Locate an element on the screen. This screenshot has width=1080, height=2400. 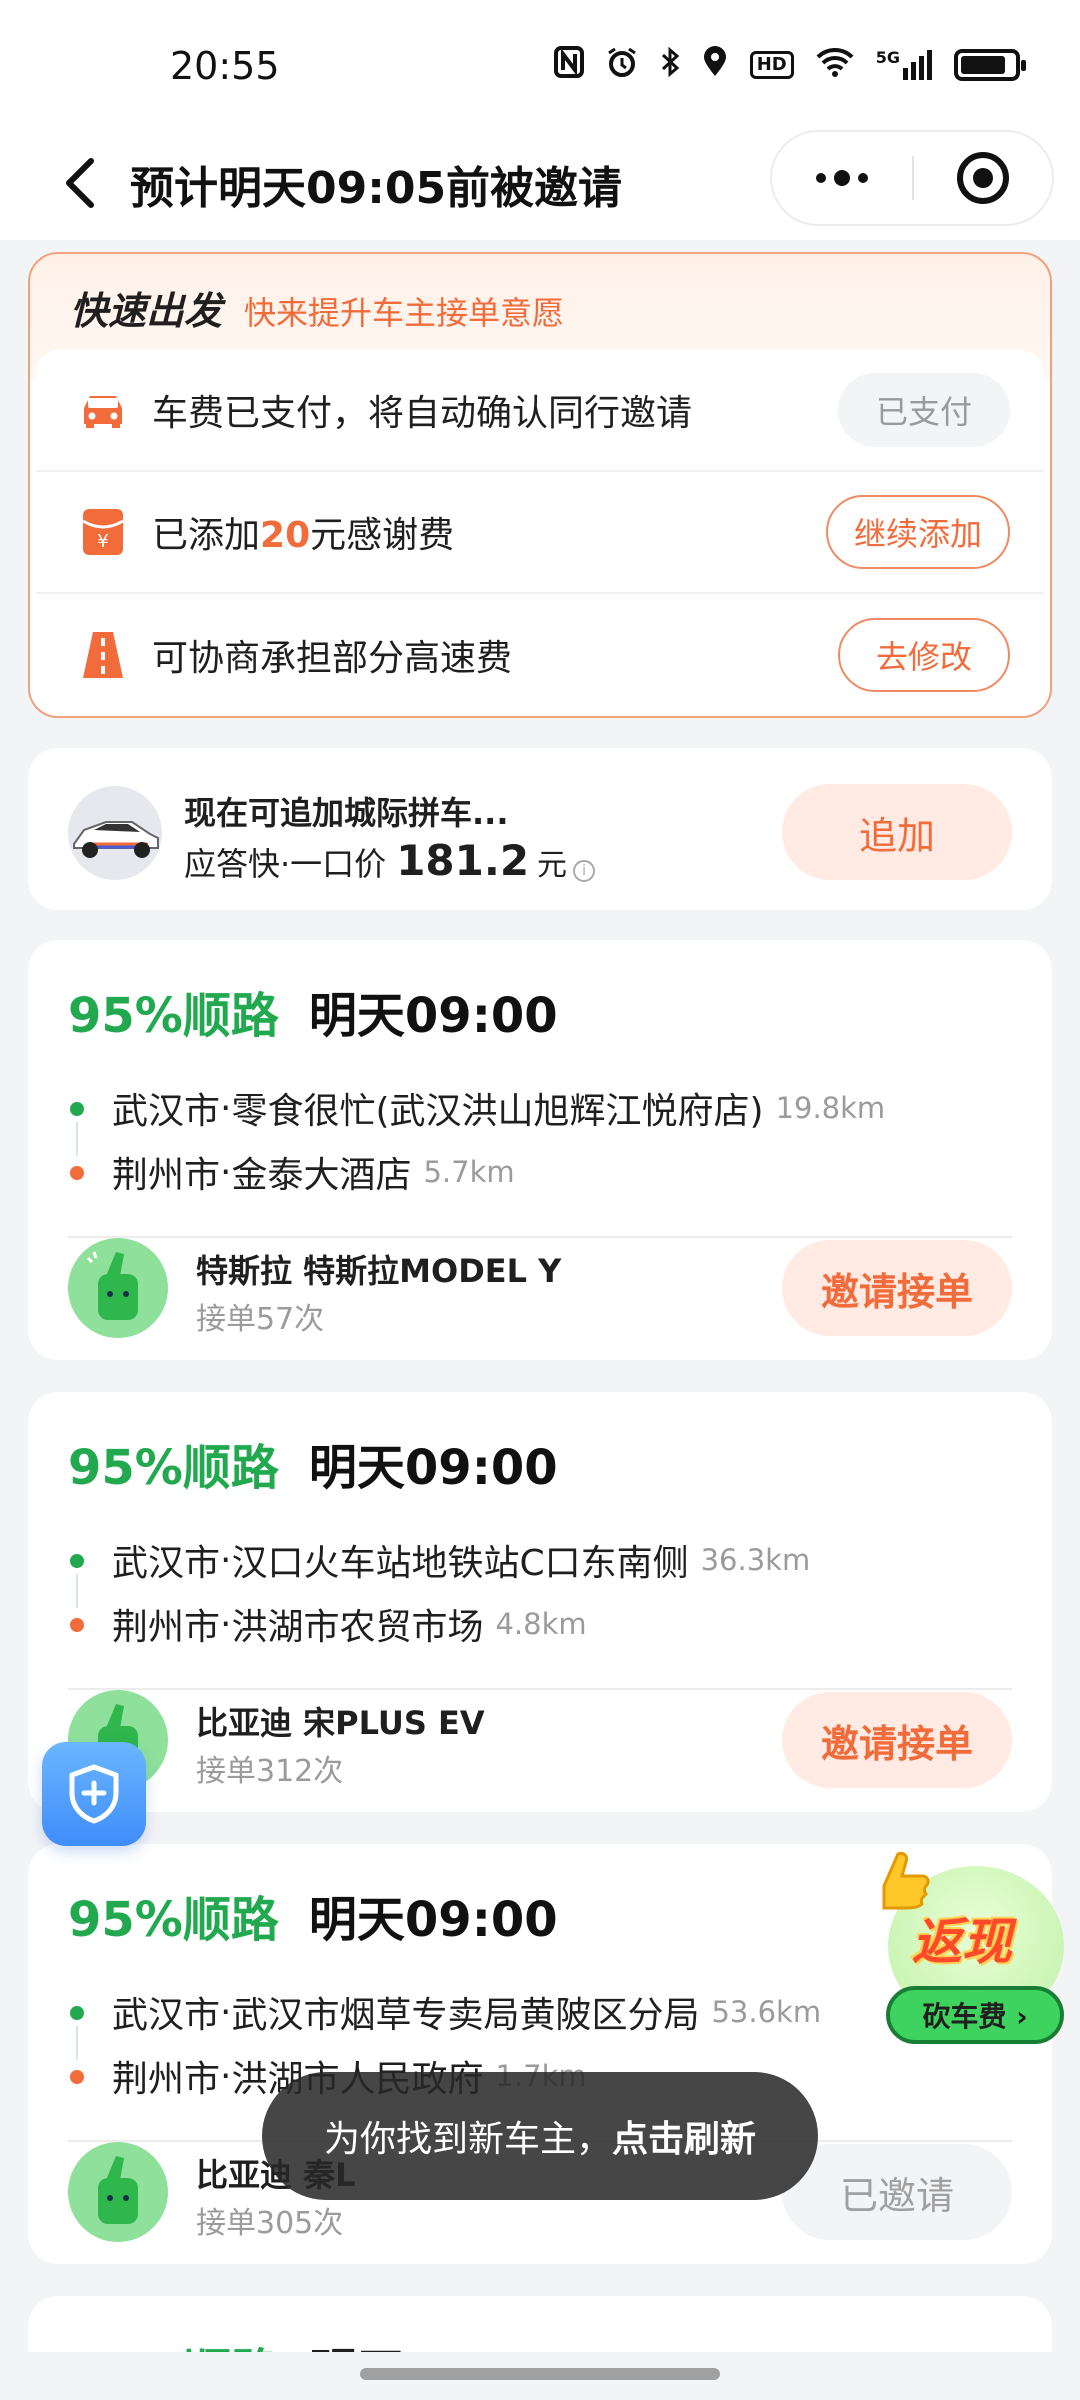
route-end: 荆州市 · 金泰大酒店 5.7km is located at coordinates (540, 1172).